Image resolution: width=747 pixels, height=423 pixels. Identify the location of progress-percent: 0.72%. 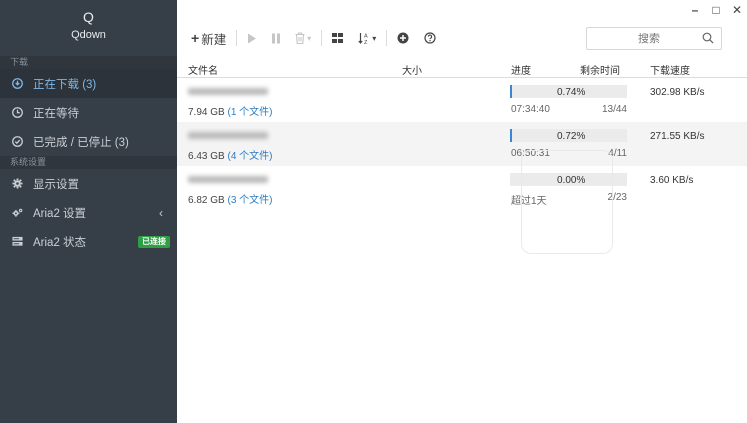
(571, 136).